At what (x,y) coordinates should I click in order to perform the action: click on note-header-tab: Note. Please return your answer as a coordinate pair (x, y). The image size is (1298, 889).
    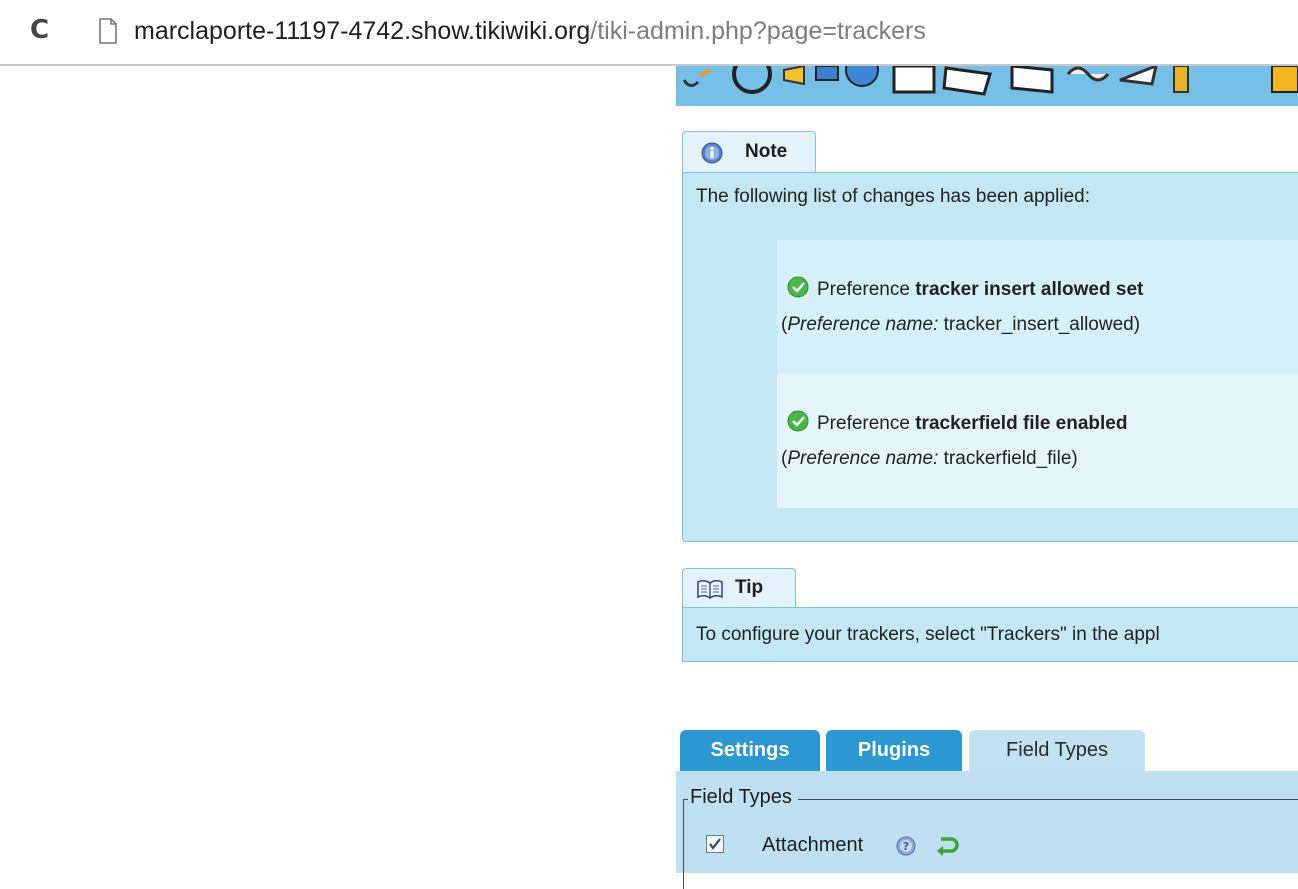
    Looking at the image, I should click on (749, 152).